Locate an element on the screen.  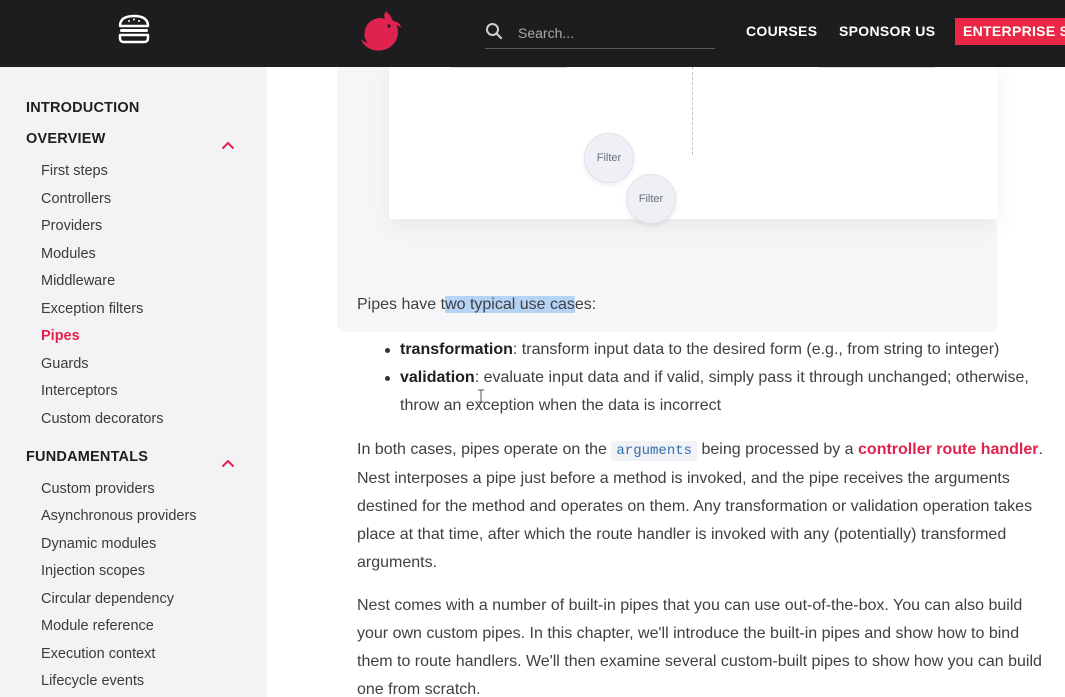
sidebar-item-execution-context: Execution context is located at coordinates (98, 654).